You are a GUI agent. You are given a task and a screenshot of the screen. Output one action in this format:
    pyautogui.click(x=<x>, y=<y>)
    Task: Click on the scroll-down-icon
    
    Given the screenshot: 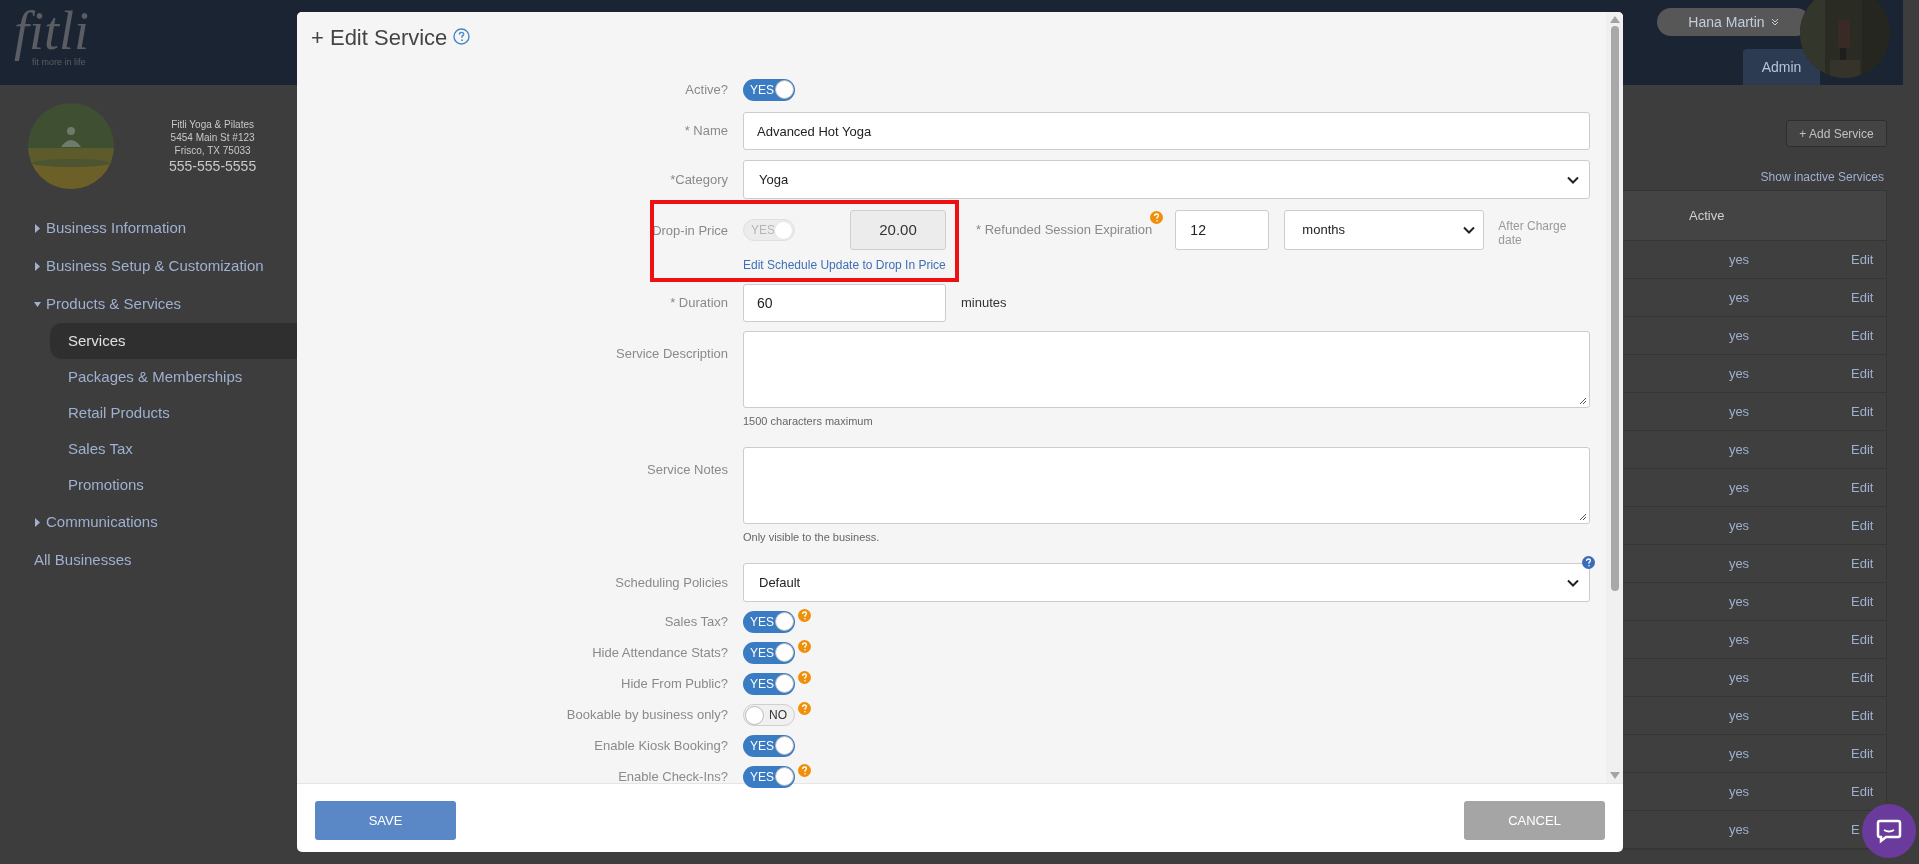 What is the action you would take?
    pyautogui.click(x=1614, y=775)
    